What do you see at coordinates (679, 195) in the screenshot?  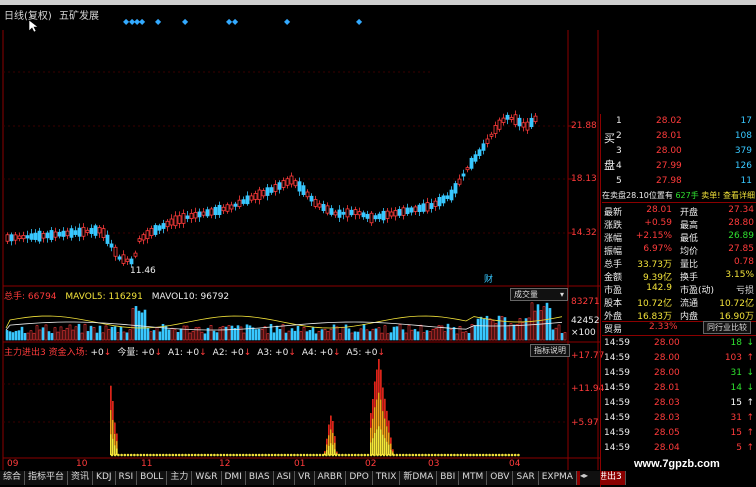 I see `sell-order-notice: 在卖盘28.10位置有 627手 卖单! 查看详细` at bounding box center [679, 195].